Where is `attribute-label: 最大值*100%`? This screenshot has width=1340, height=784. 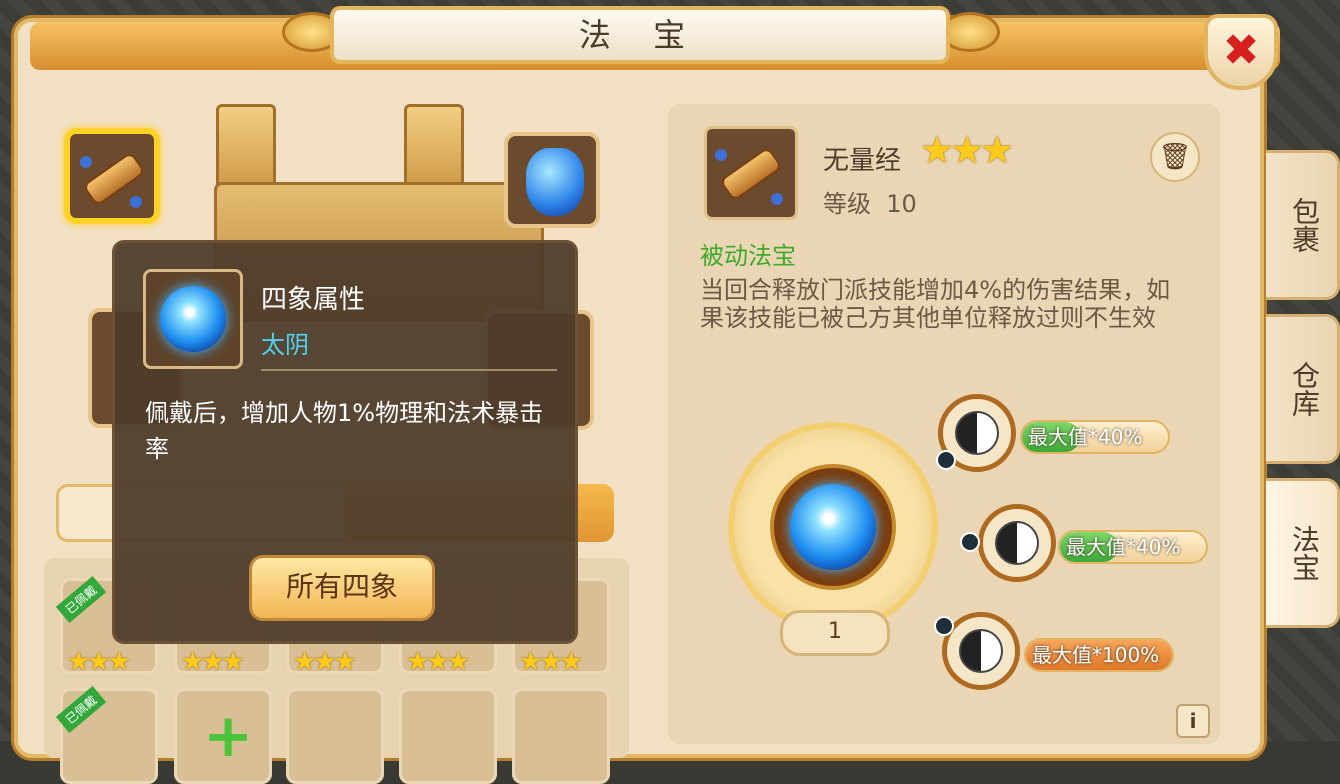
attribute-label: 最大值*100% is located at coordinates (1096, 655).